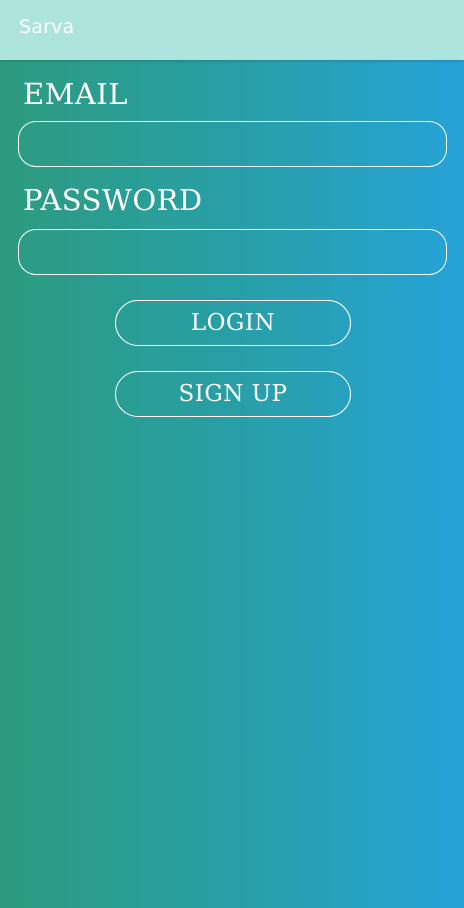 This screenshot has width=464, height=908. What do you see at coordinates (232, 30) in the screenshot?
I see `app-bar: Sarva` at bounding box center [232, 30].